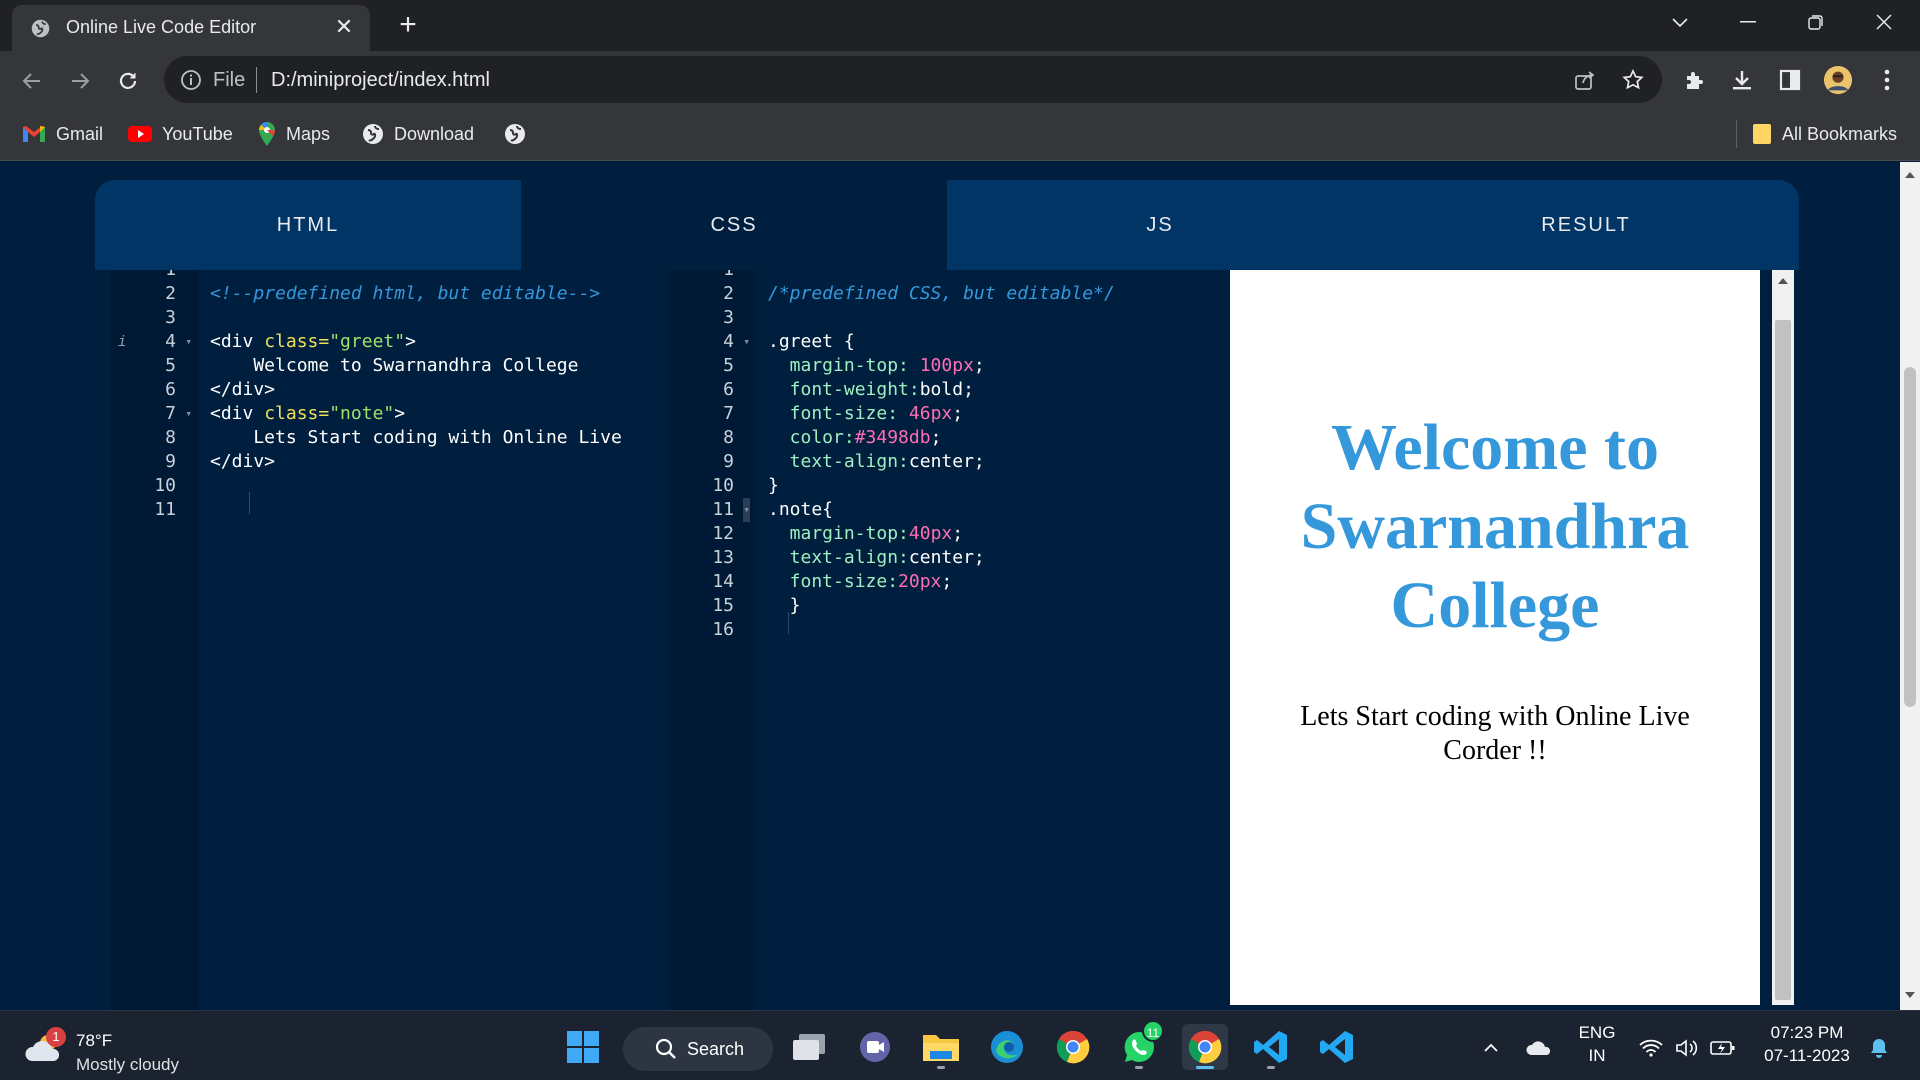 The width and height of the screenshot is (1920, 1080). I want to click on taskbar-search: Search, so click(698, 1049).